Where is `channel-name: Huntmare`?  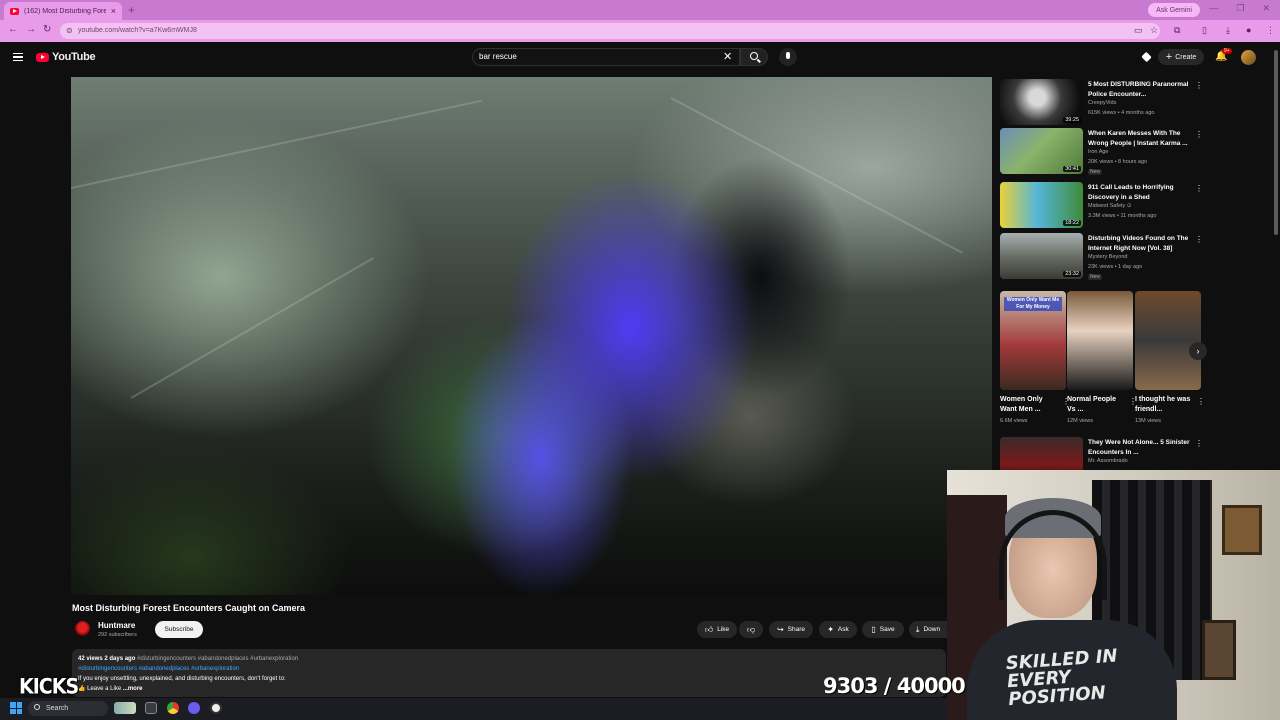 channel-name: Huntmare is located at coordinates (116, 625).